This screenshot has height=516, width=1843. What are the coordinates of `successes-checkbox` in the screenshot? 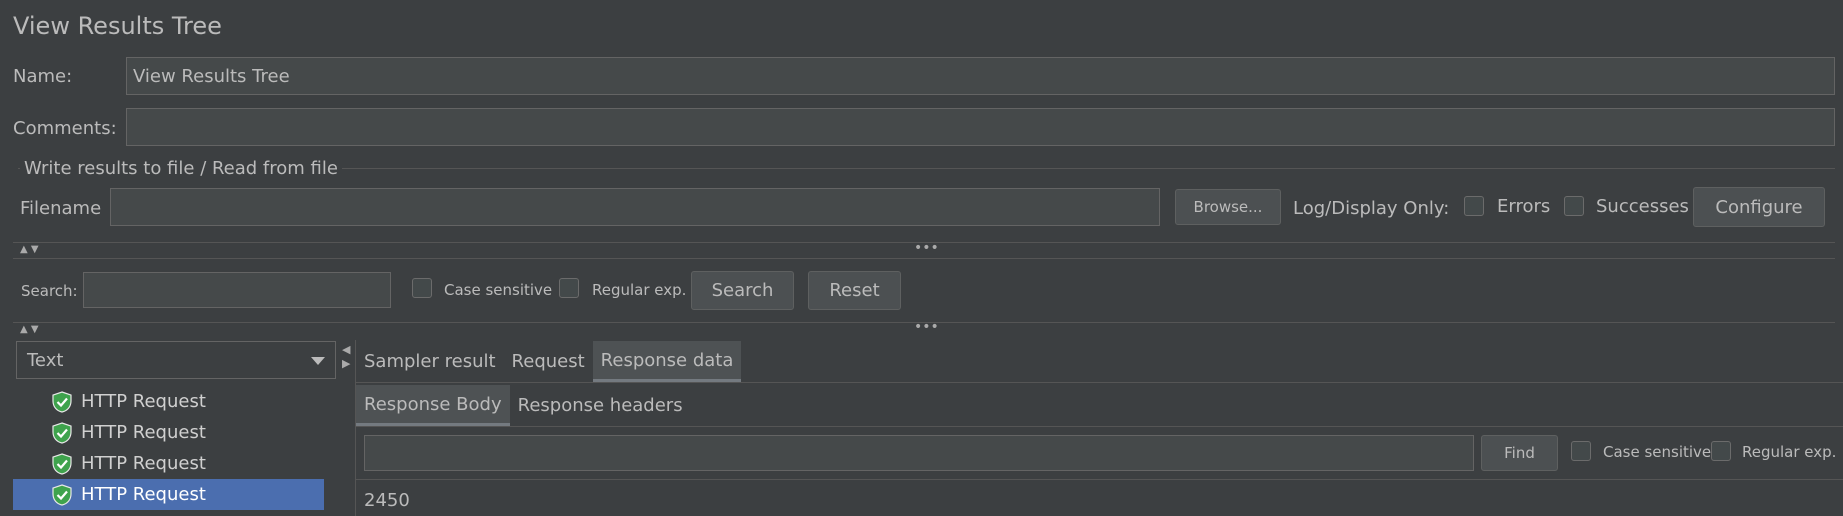 It's located at (1574, 206).